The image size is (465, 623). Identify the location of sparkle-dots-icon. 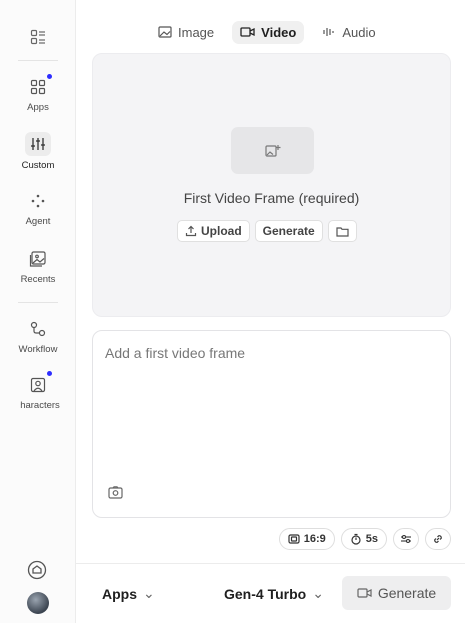
(38, 201).